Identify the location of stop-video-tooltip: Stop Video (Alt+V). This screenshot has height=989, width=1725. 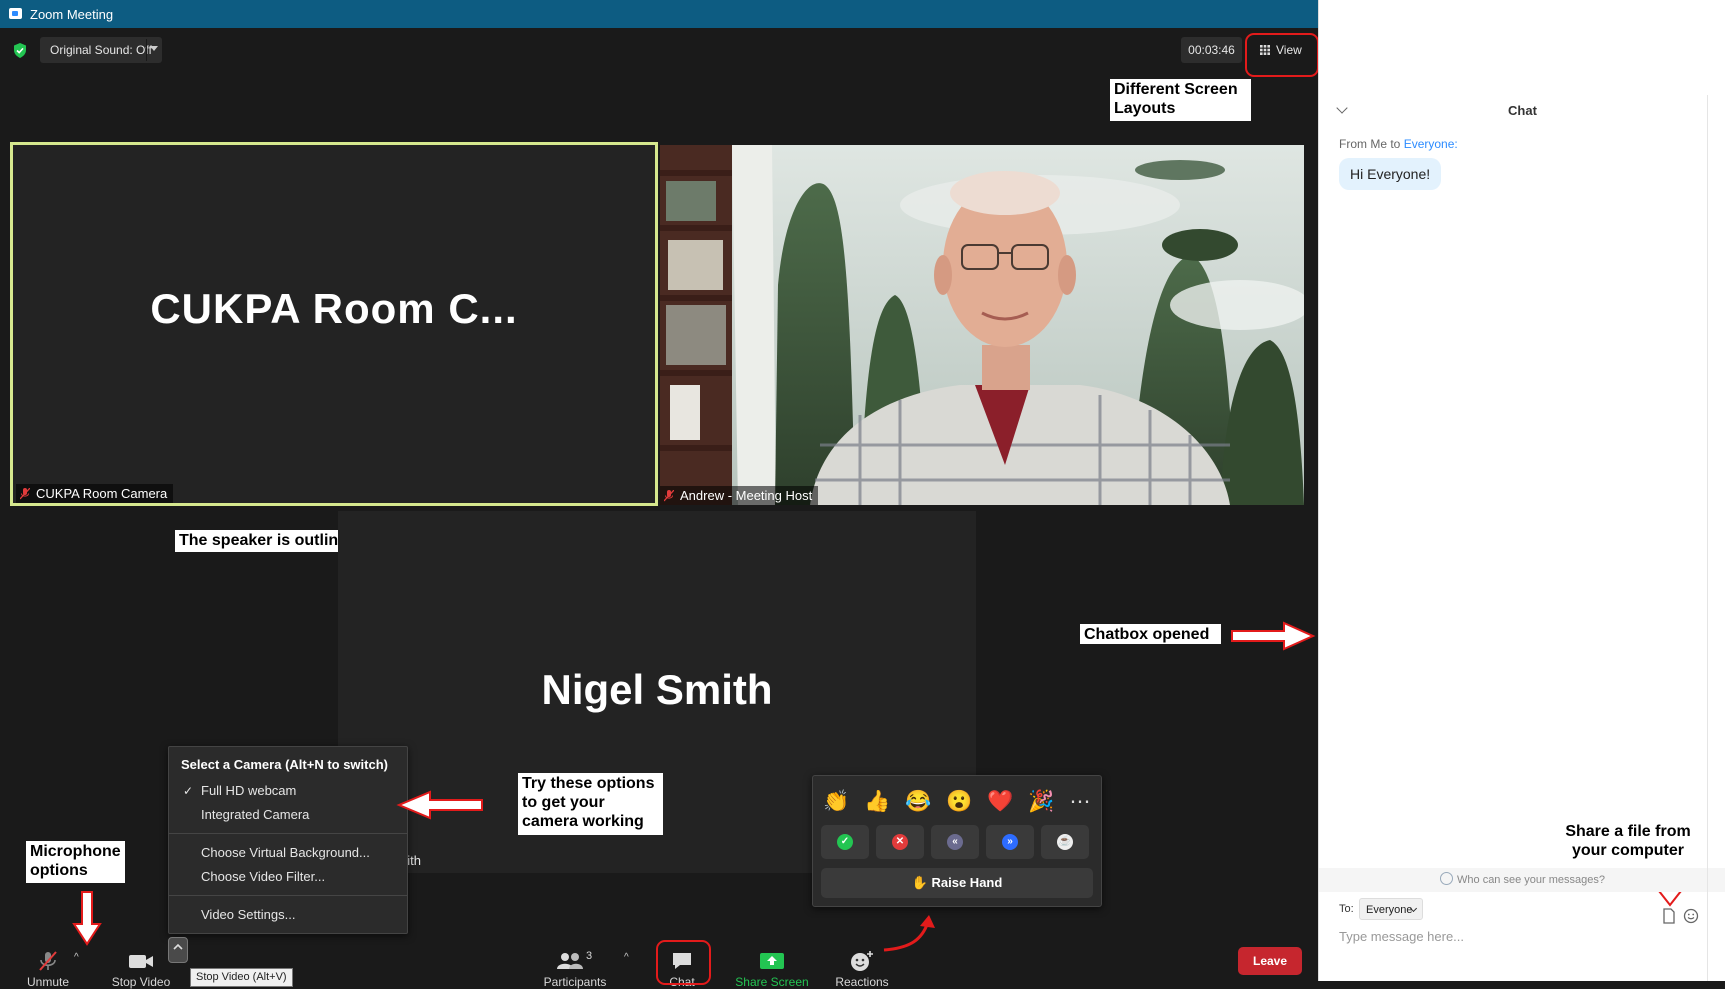
(241, 977).